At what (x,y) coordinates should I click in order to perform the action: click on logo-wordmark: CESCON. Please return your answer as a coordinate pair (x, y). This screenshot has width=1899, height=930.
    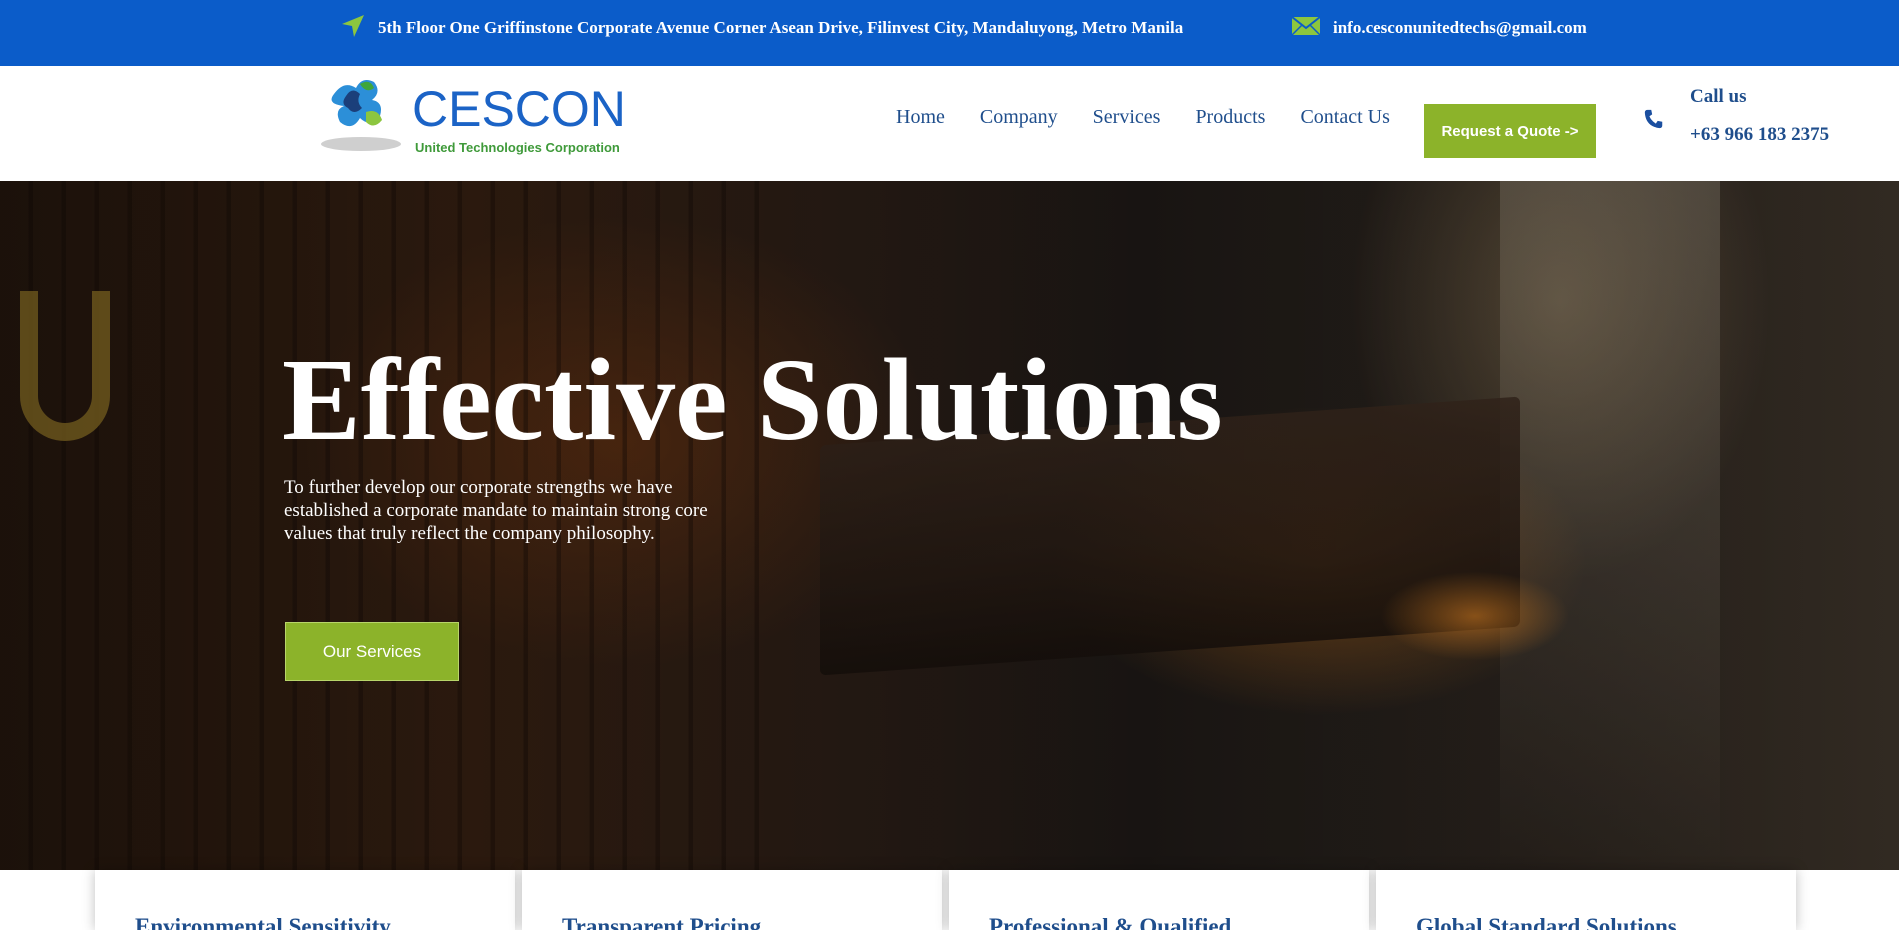
    Looking at the image, I should click on (519, 109).